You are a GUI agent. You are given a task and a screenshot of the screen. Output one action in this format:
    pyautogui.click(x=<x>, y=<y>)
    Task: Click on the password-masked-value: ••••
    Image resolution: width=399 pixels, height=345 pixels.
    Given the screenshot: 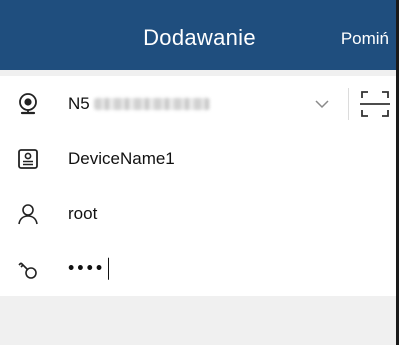 What is the action you would take?
    pyautogui.click(x=87, y=267)
    